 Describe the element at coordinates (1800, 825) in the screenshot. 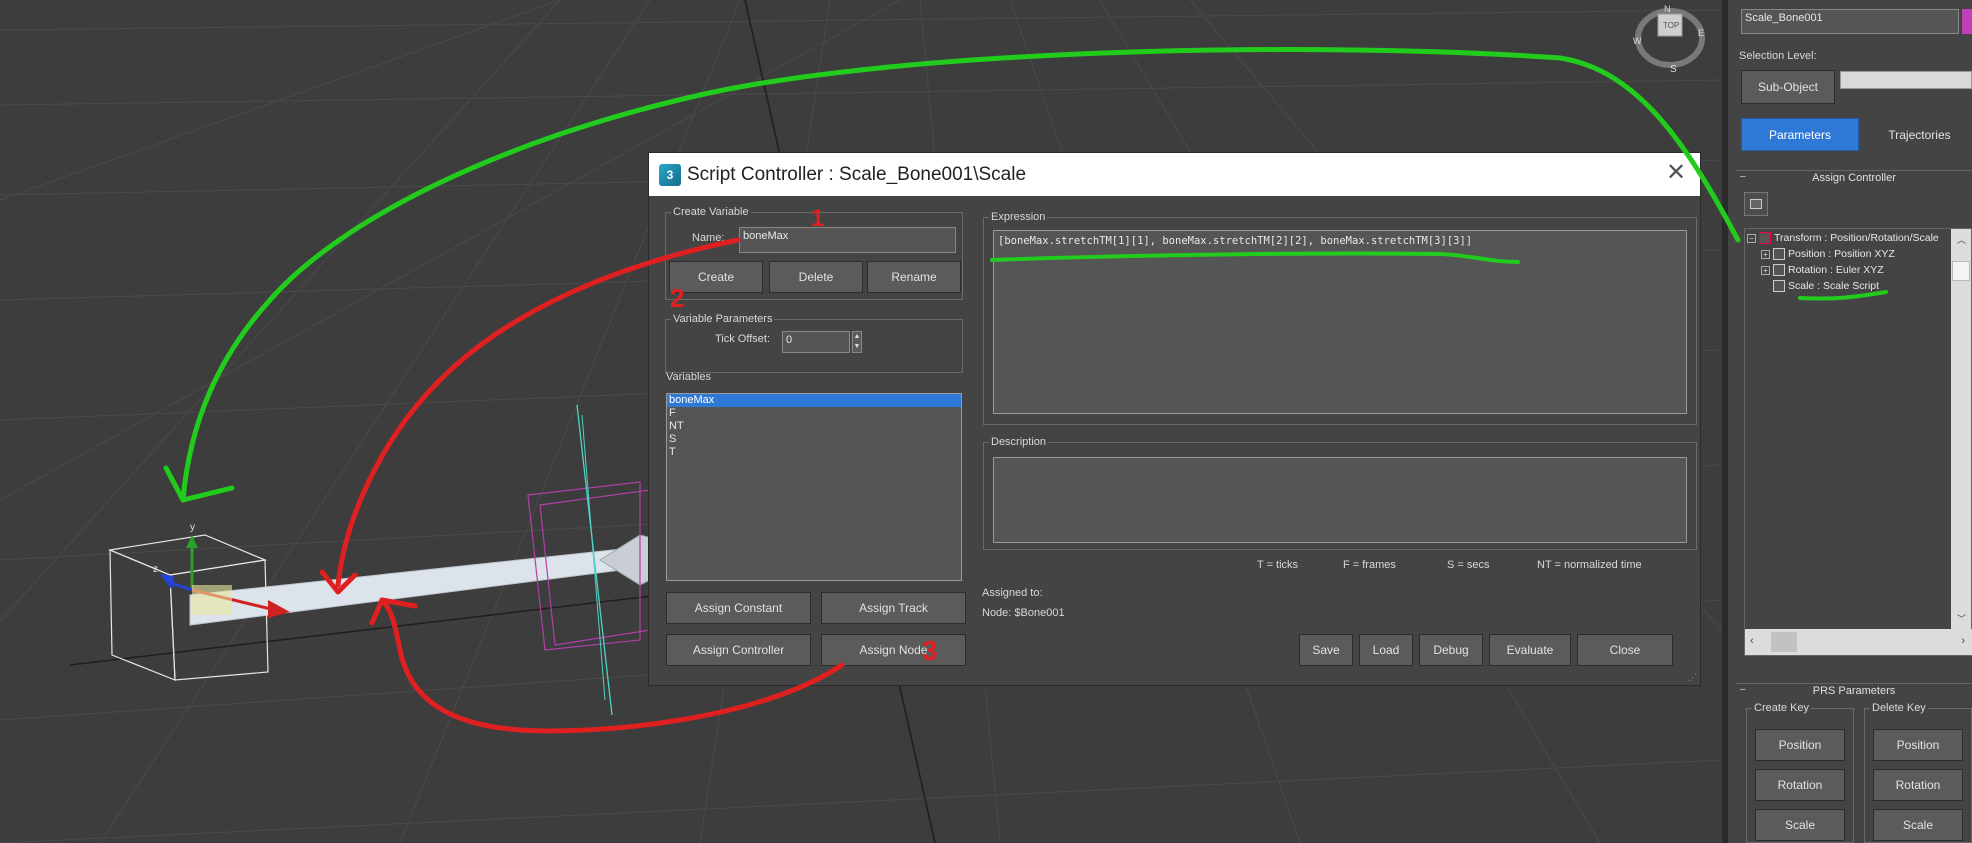

I see `create-key-scale-button: Scale` at that location.